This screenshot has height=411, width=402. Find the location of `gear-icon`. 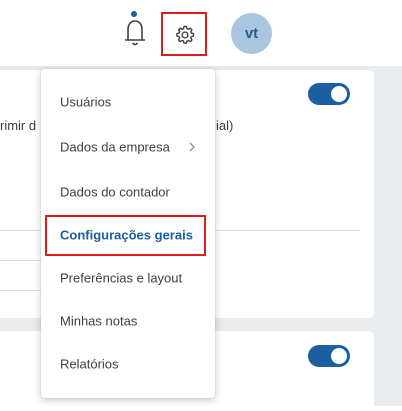

gear-icon is located at coordinates (185, 34).